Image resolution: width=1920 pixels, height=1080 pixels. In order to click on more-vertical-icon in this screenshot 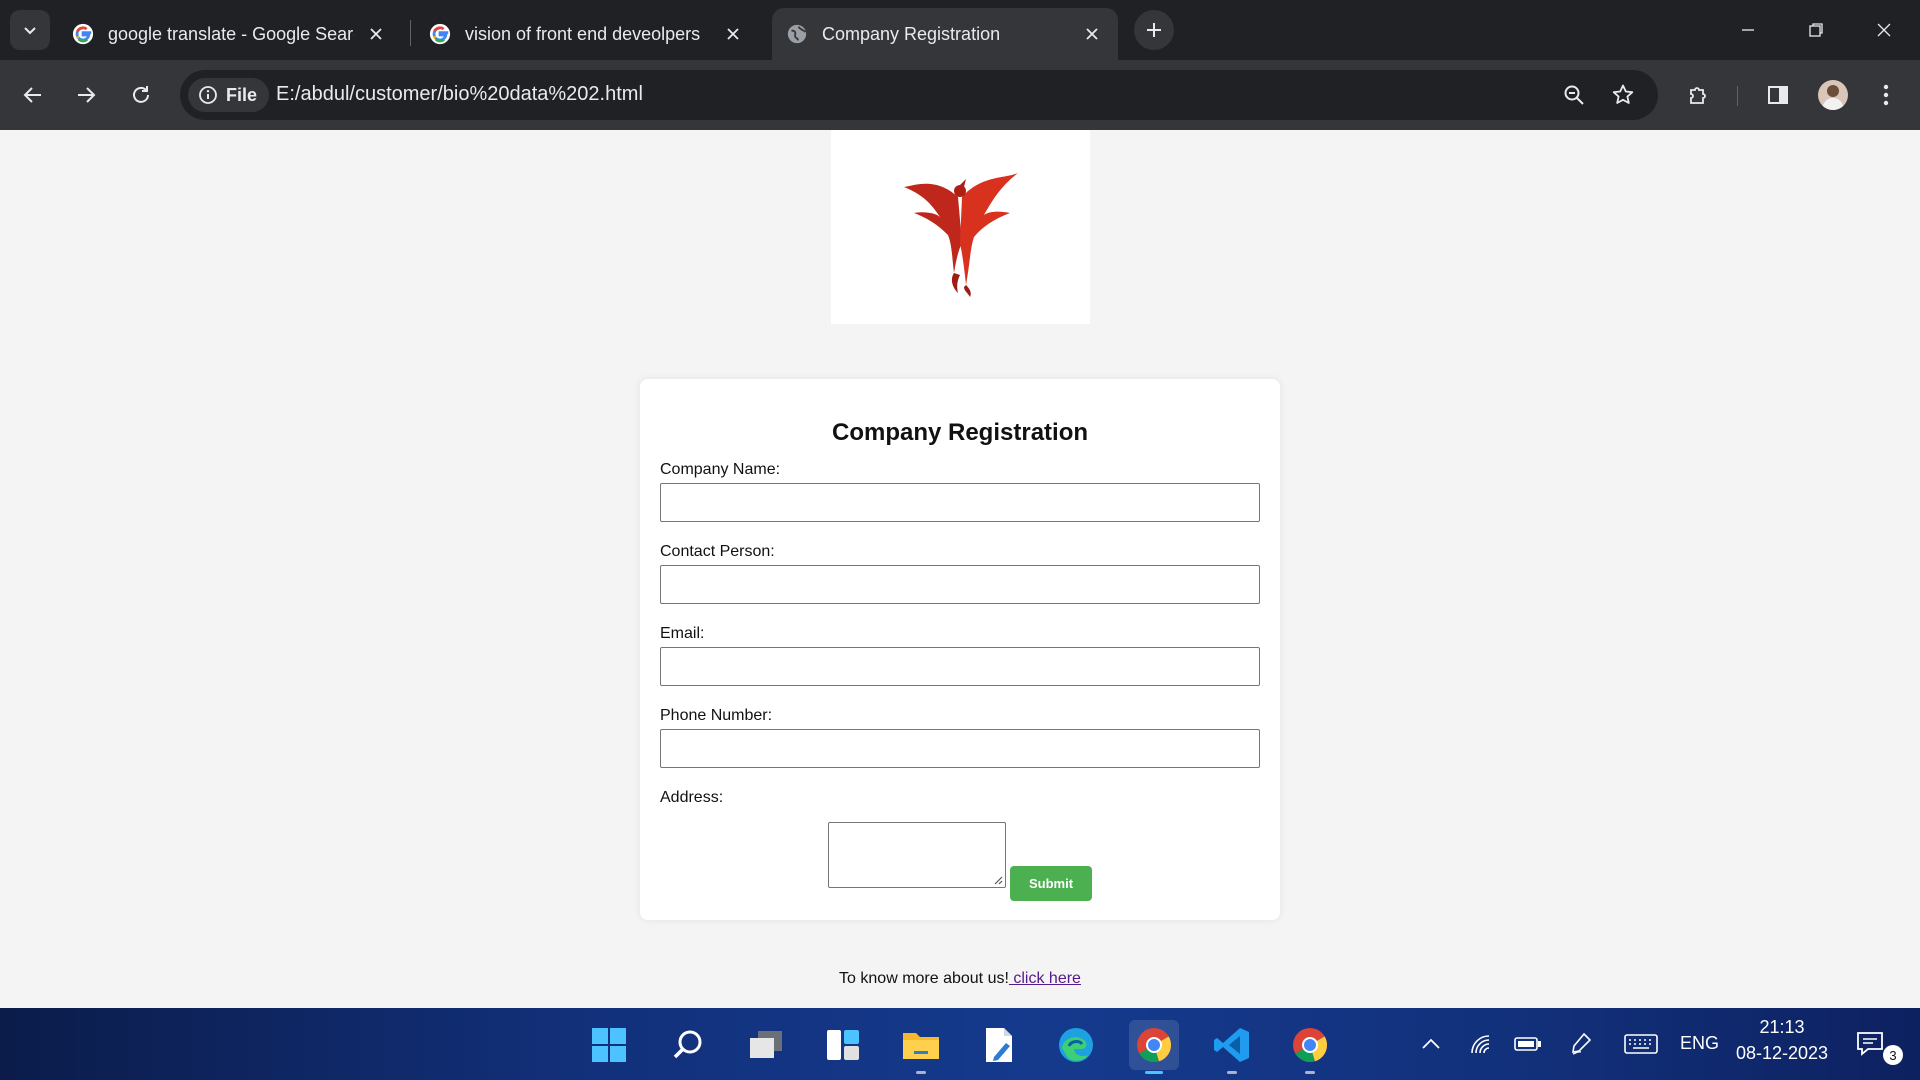, I will do `click(1886, 95)`.